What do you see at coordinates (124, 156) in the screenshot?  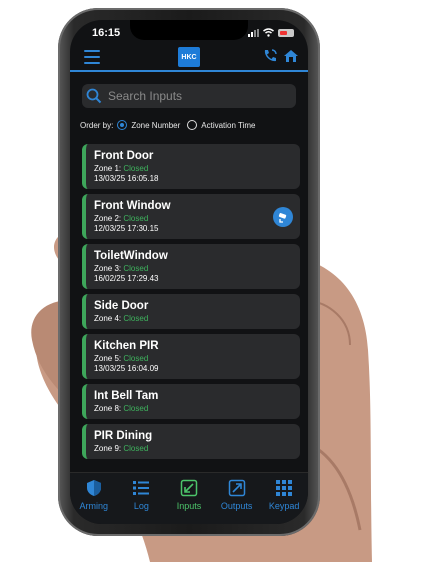 I see `input-name: Front Door` at bounding box center [124, 156].